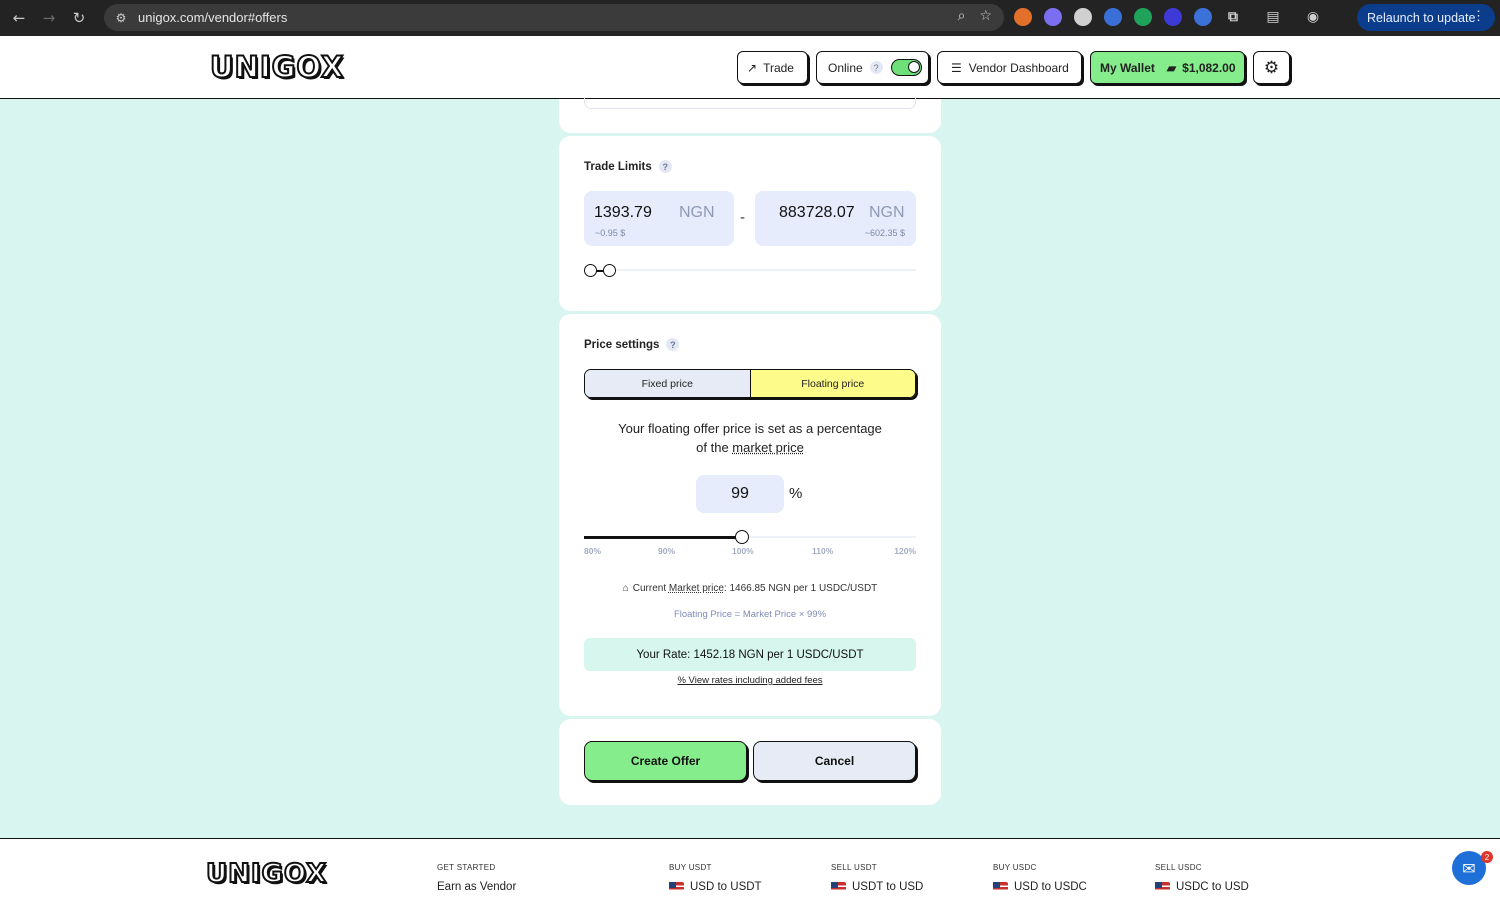  I want to click on my-wallet-button: My Wallet ▰ $1,082.00, so click(1167, 67).